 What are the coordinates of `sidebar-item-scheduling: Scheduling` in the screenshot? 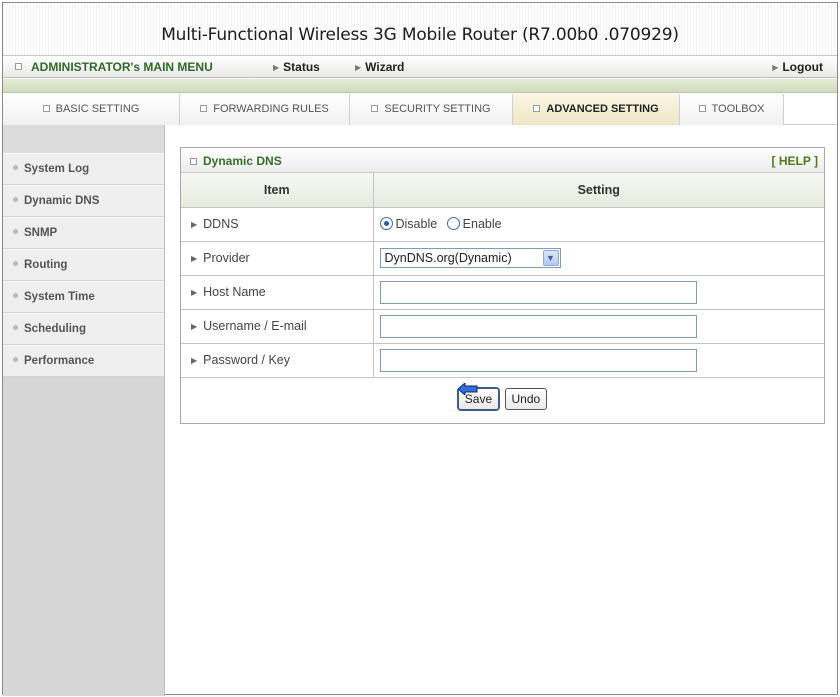 It's located at (83, 329).